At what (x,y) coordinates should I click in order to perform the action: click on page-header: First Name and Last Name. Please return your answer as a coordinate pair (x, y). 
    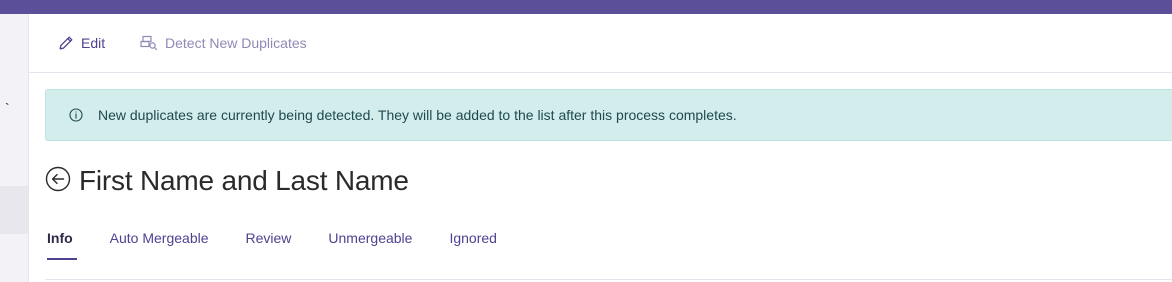
    Looking at the image, I should click on (227, 181).